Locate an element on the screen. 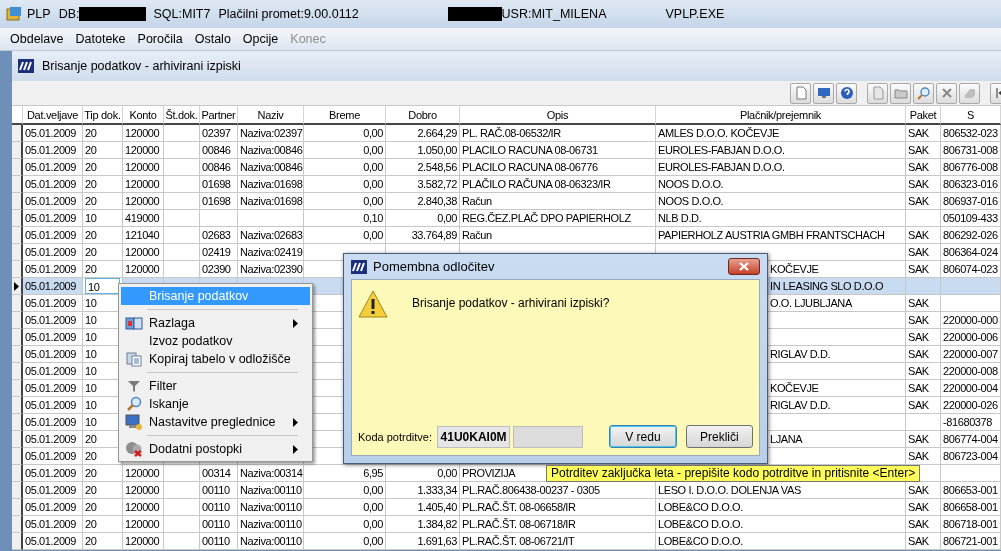 The image size is (1001, 551). confirmation-code: 41U0KAI0M is located at coordinates (474, 436).